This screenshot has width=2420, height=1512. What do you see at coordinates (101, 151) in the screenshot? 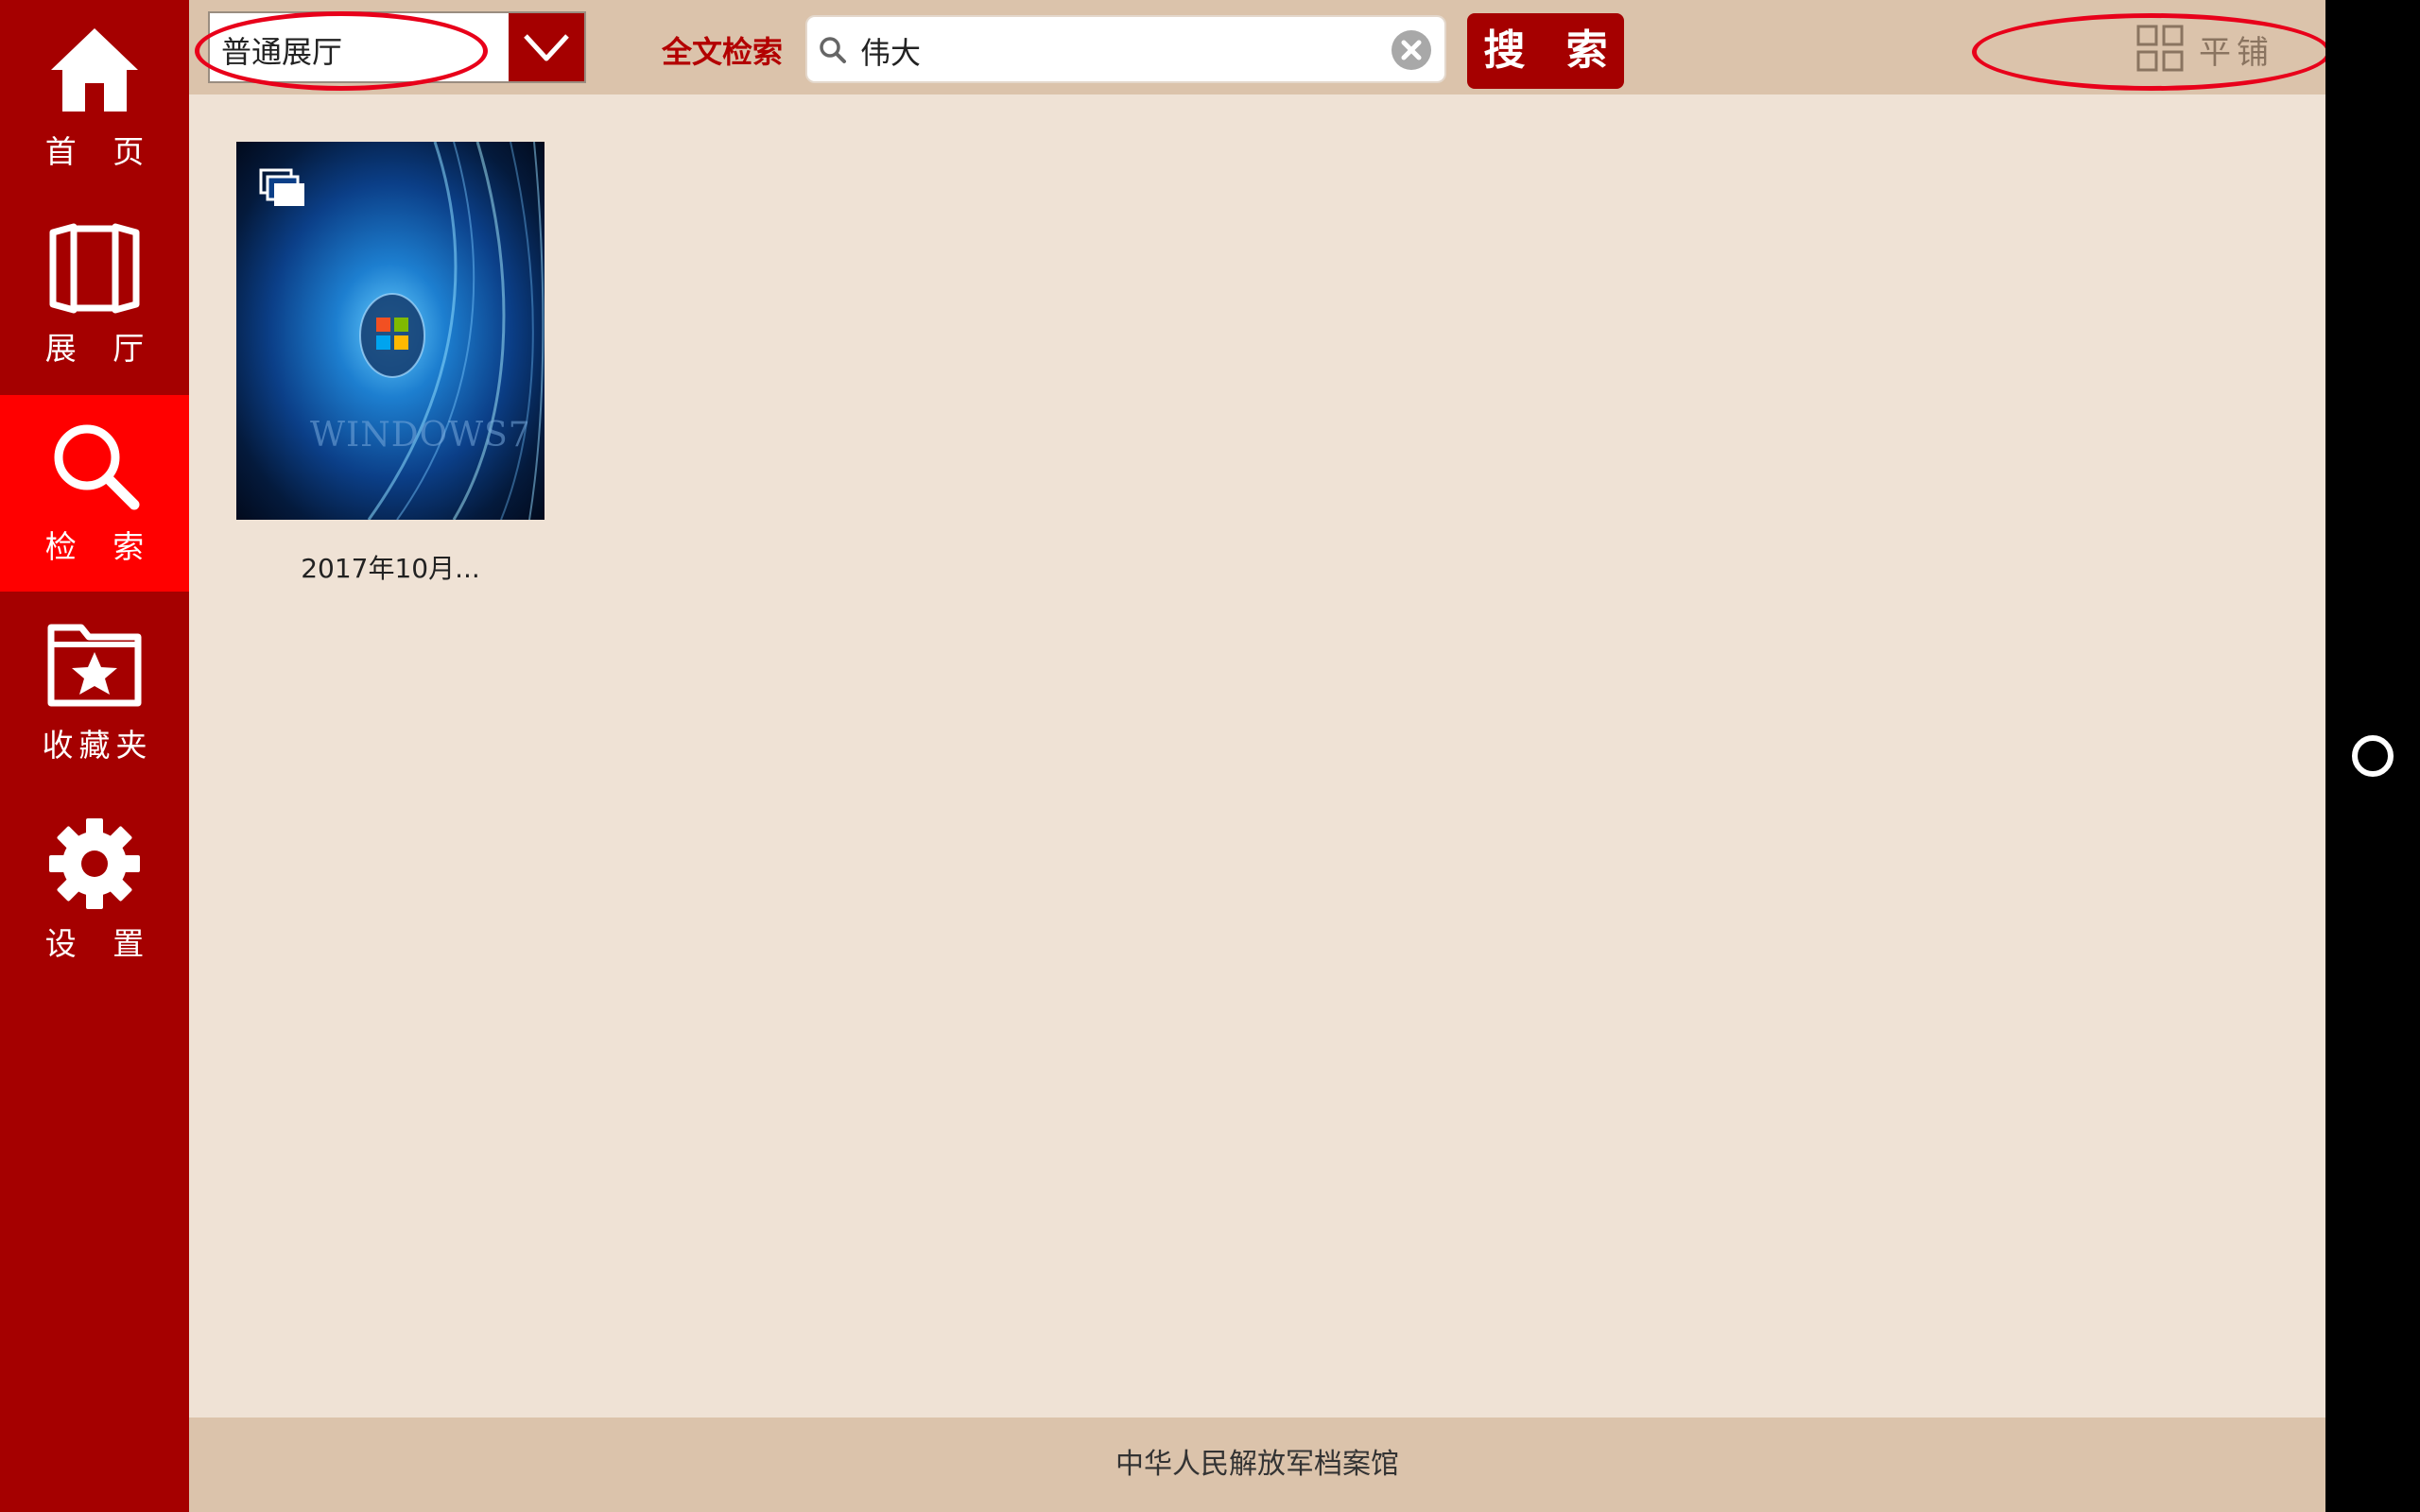
I see `sidebar-item-label: 首 页` at bounding box center [101, 151].